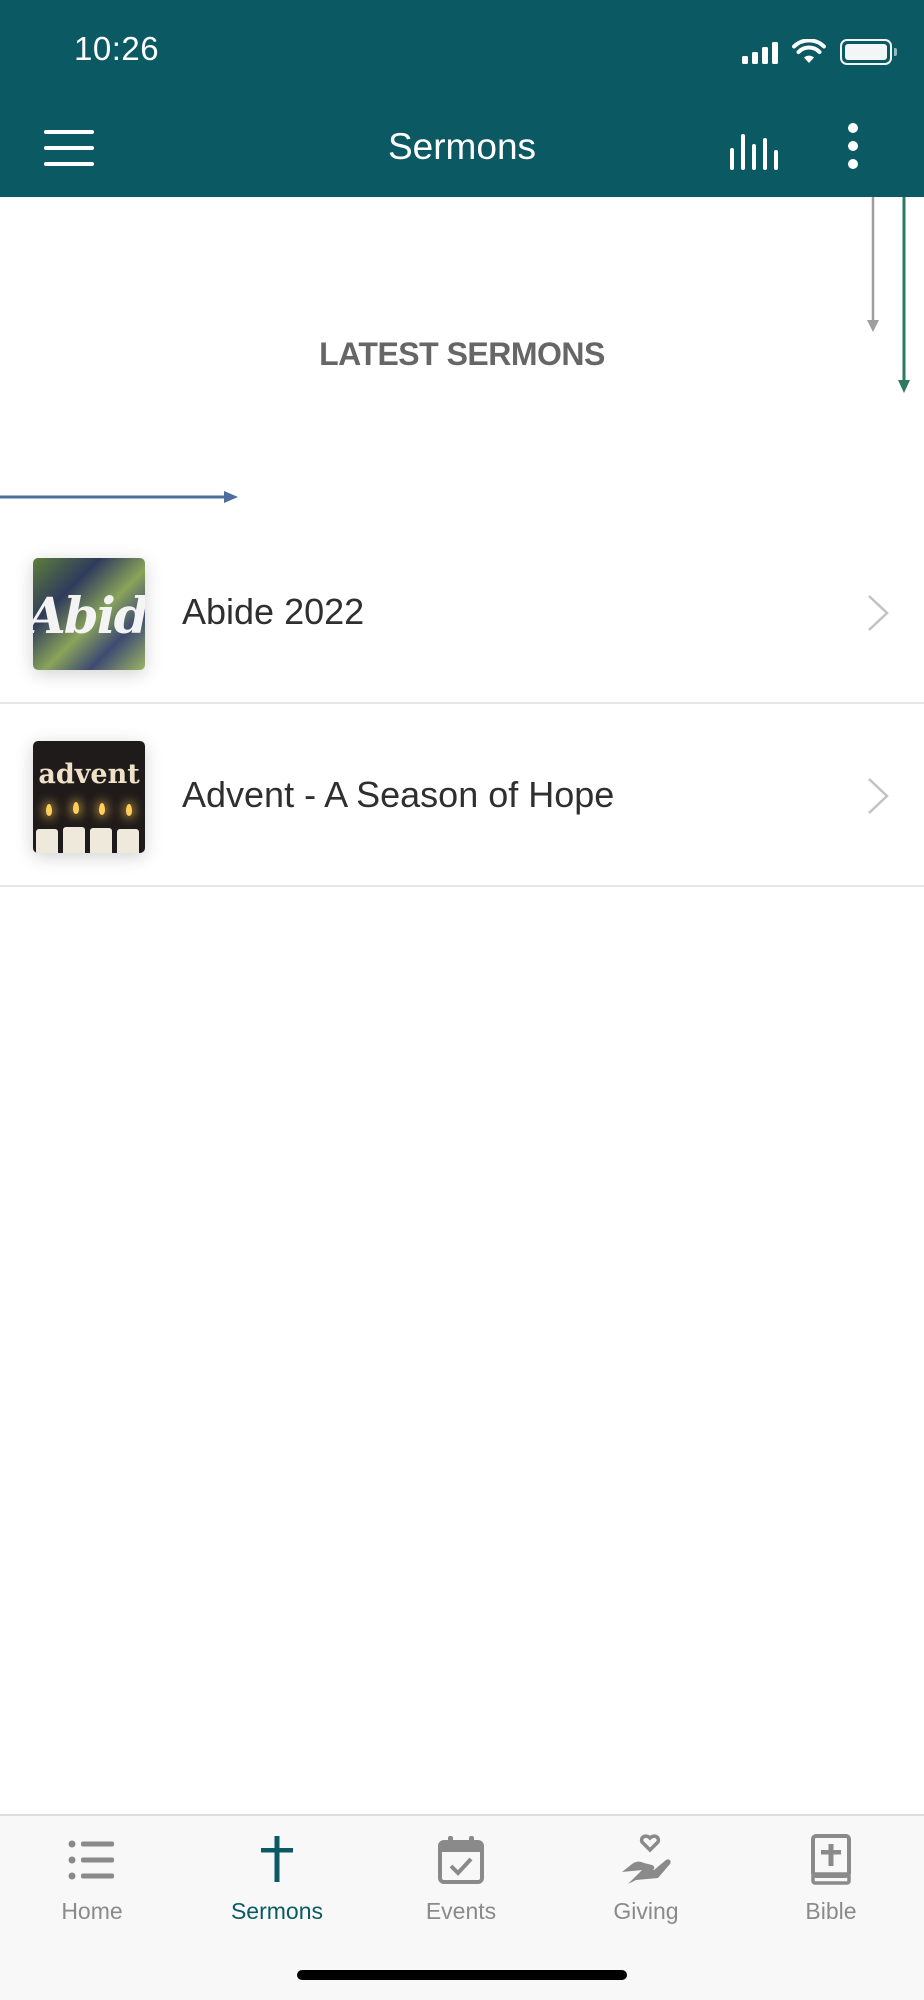  I want to click on status-icons, so click(819, 52).